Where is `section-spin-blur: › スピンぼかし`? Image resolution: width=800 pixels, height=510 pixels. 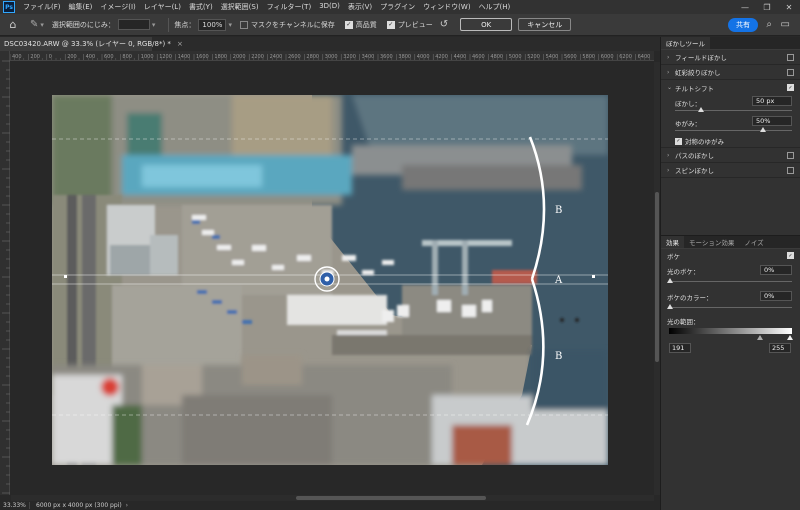
section-spin-blur: › スピンぼかし is located at coordinates (730, 170).